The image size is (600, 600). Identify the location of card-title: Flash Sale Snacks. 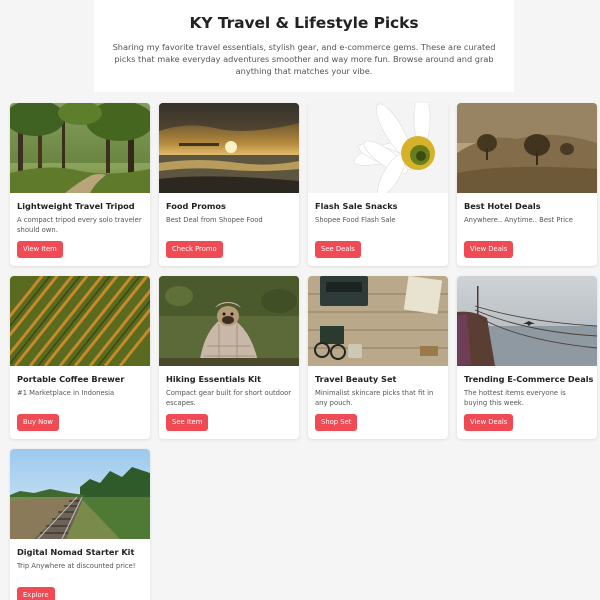
(356, 206).